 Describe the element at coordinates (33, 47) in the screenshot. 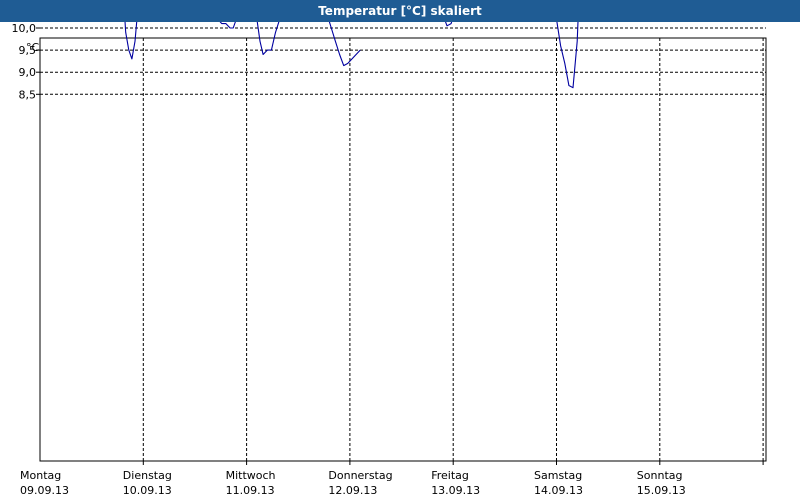

I see `y-axis-label: °C` at that location.